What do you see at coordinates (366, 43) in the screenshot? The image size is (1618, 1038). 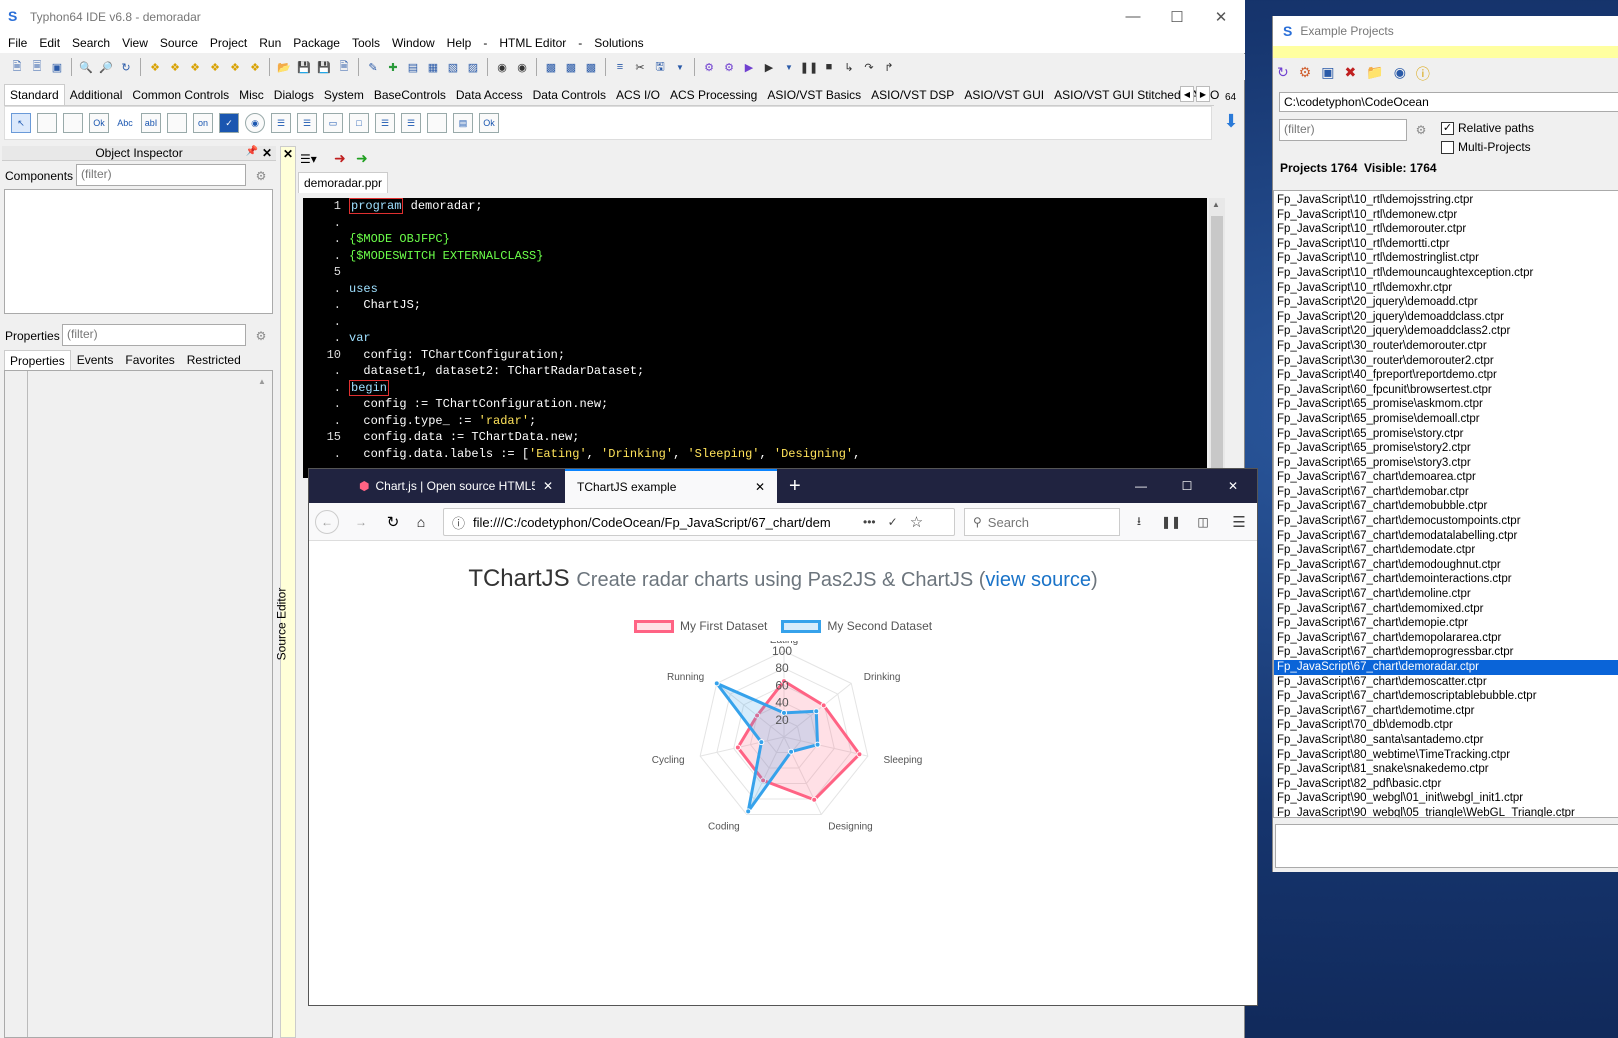 I see `menu-tools: Tools` at bounding box center [366, 43].